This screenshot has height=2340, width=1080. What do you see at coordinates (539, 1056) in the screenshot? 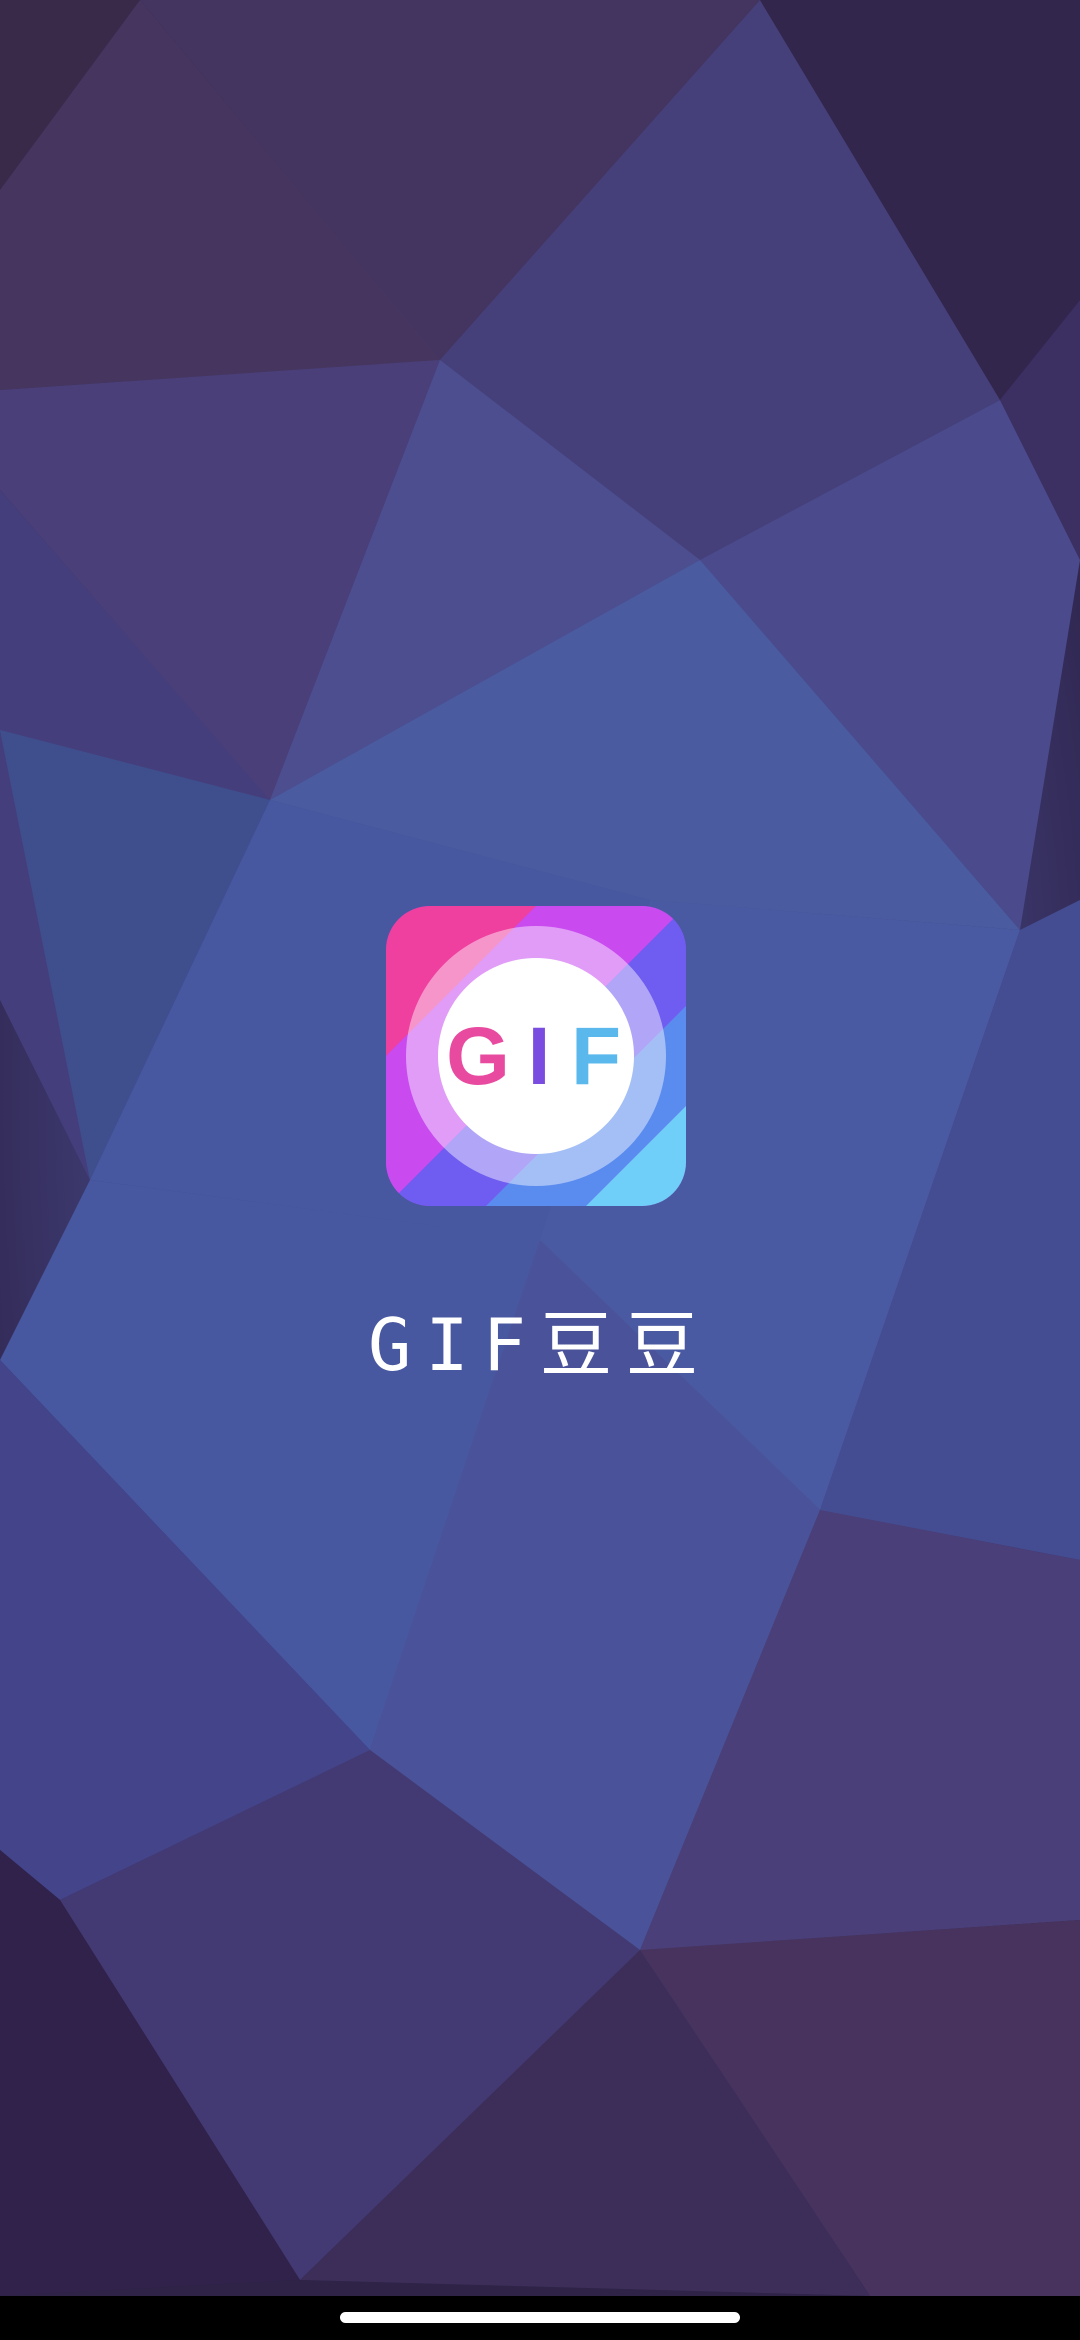
I see `icon-letter-i: I` at bounding box center [539, 1056].